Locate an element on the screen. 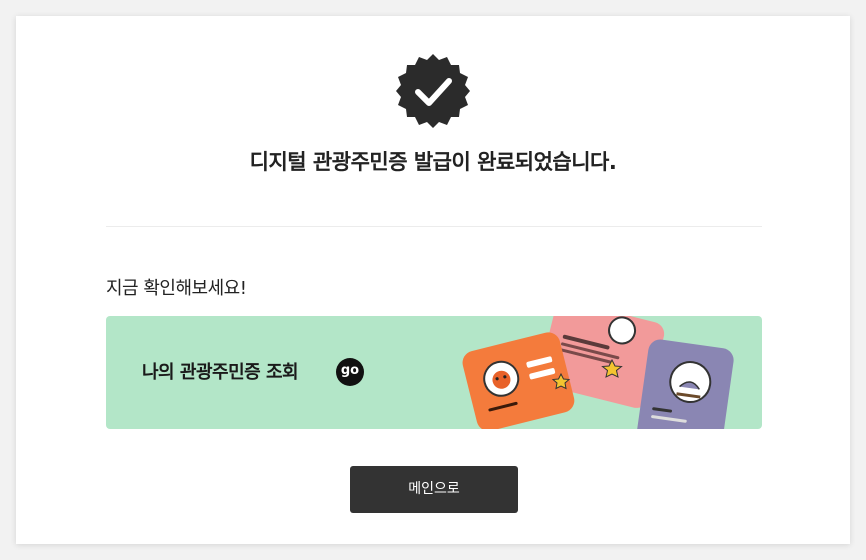 This screenshot has width=866, height=560. banner-label: 나의 관광주민증 조회 is located at coordinates (220, 372).